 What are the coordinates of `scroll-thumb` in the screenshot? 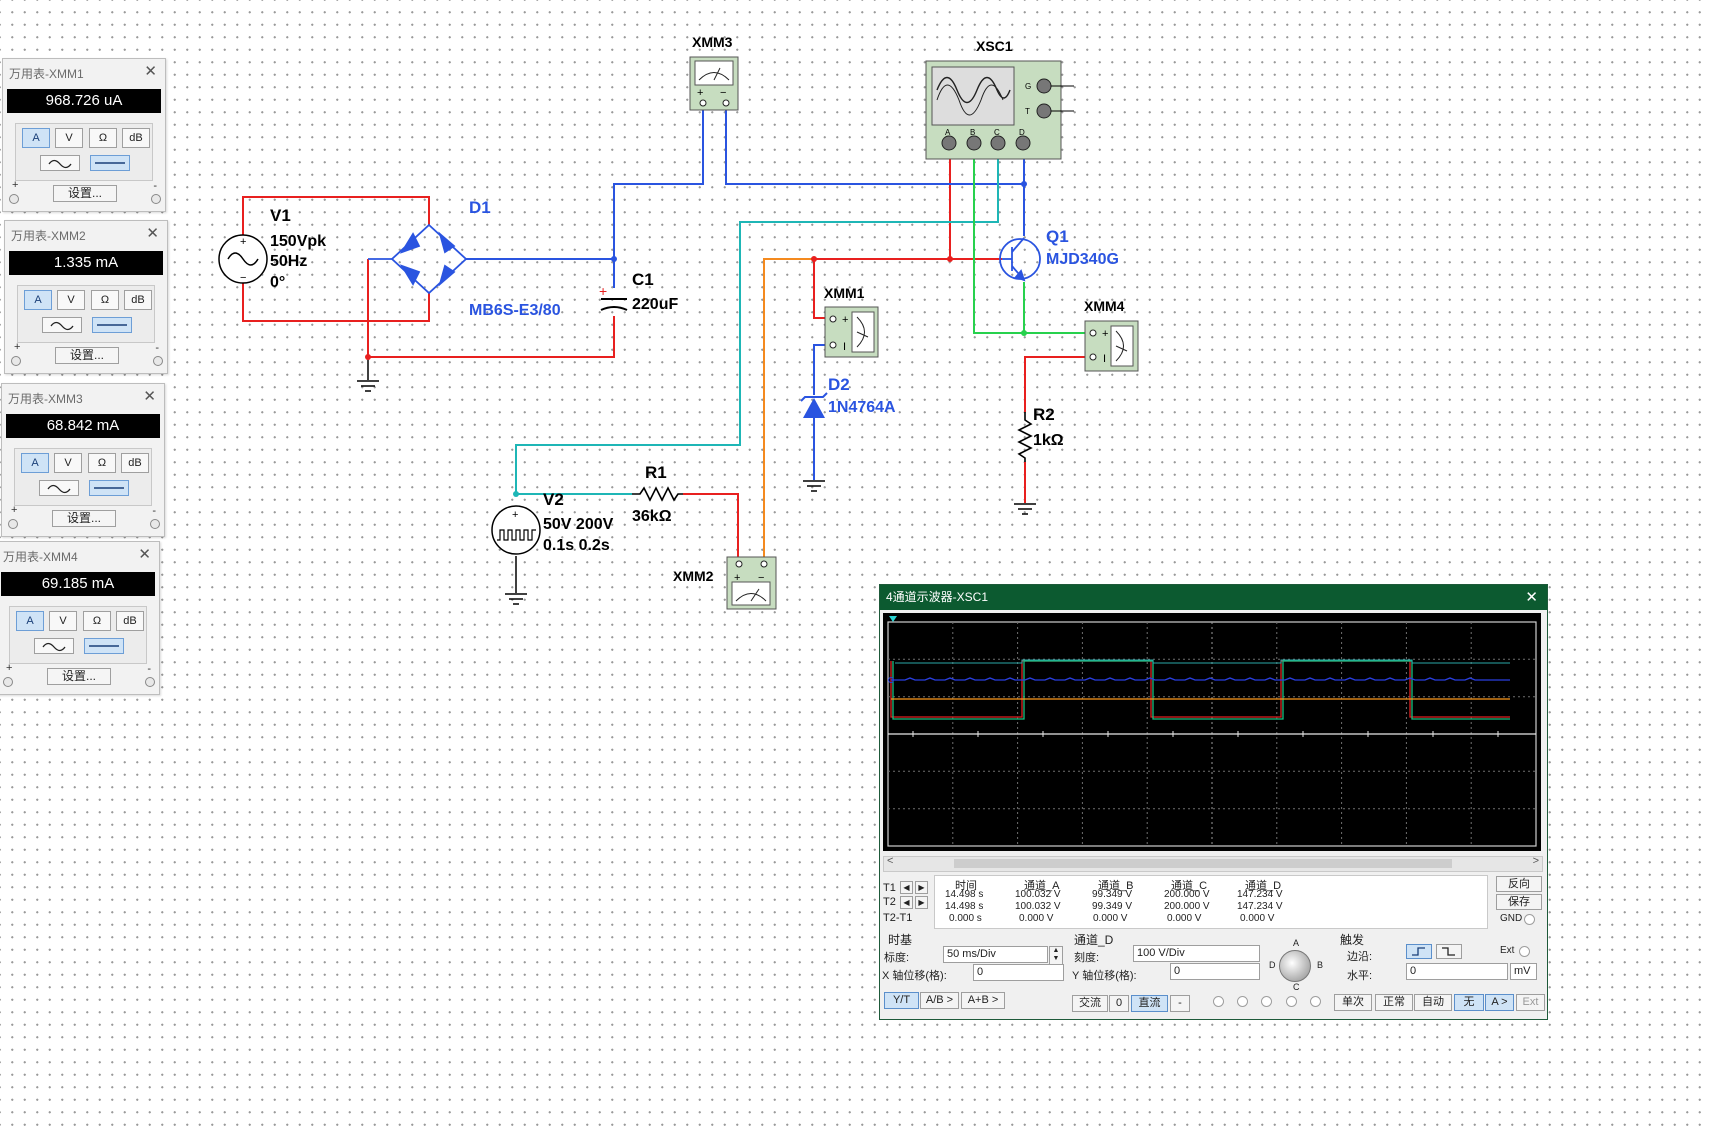 It's located at (1203, 863).